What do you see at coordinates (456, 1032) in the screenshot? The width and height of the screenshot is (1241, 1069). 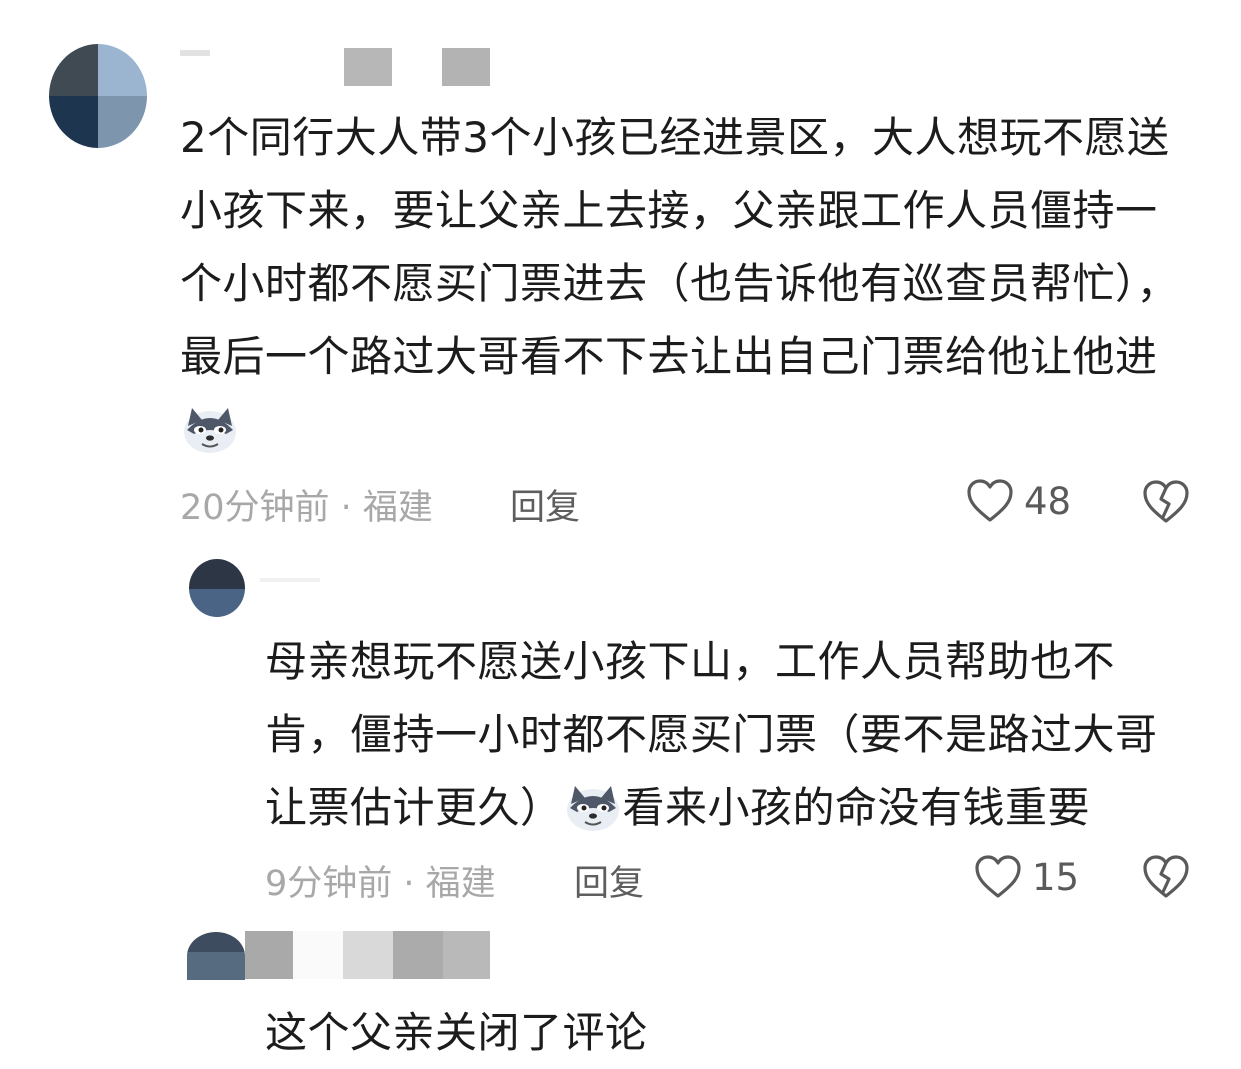 I see `comment-text: 这个父亲关闭了评论` at bounding box center [456, 1032].